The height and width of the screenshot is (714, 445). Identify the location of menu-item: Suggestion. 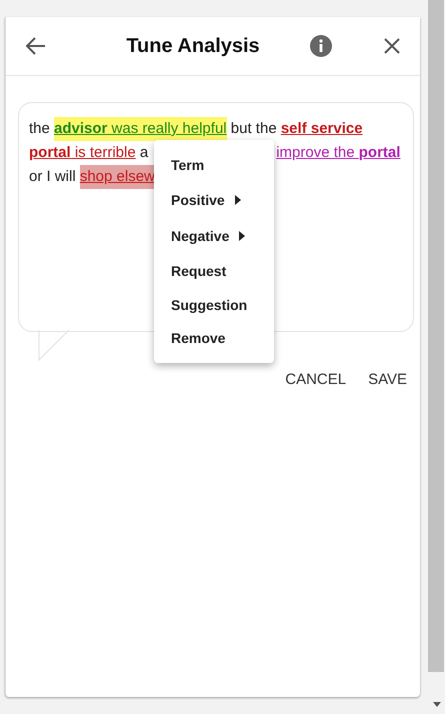
(214, 305).